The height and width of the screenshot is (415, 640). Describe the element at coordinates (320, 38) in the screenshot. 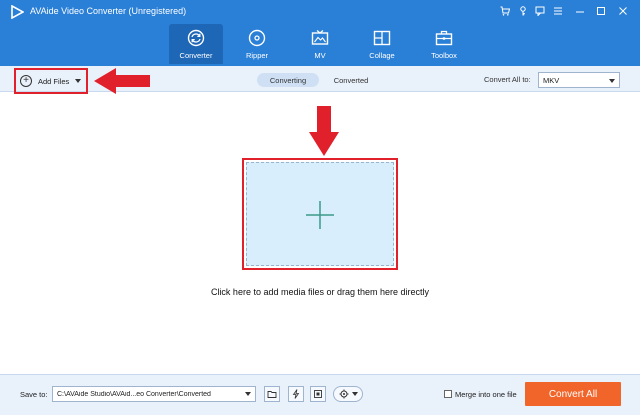

I see `mv-icon` at that location.